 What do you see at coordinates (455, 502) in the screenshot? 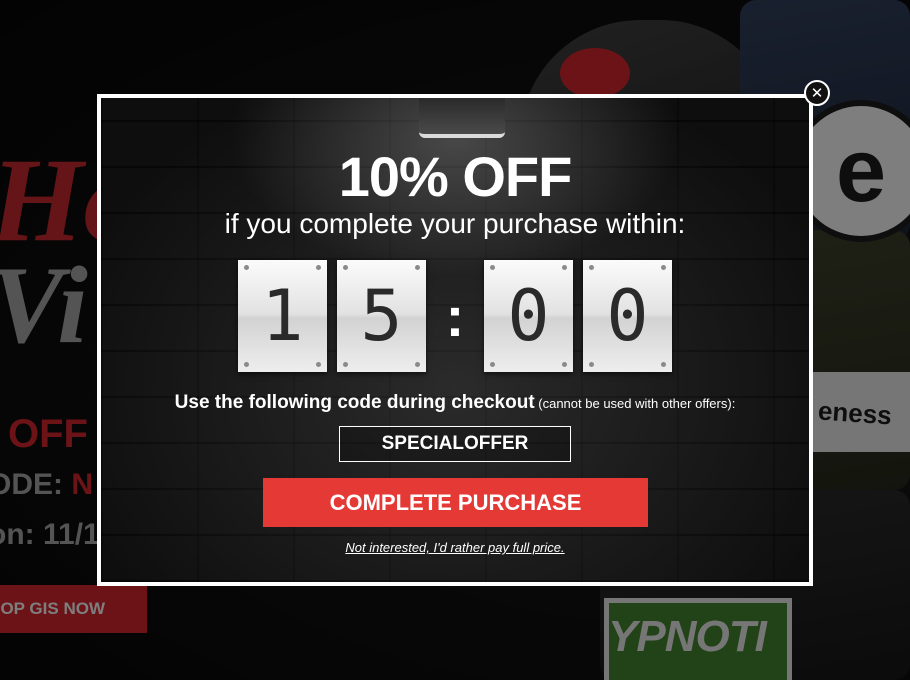
I see `complete-purchase-button: COMPLETE PURCHASE` at bounding box center [455, 502].